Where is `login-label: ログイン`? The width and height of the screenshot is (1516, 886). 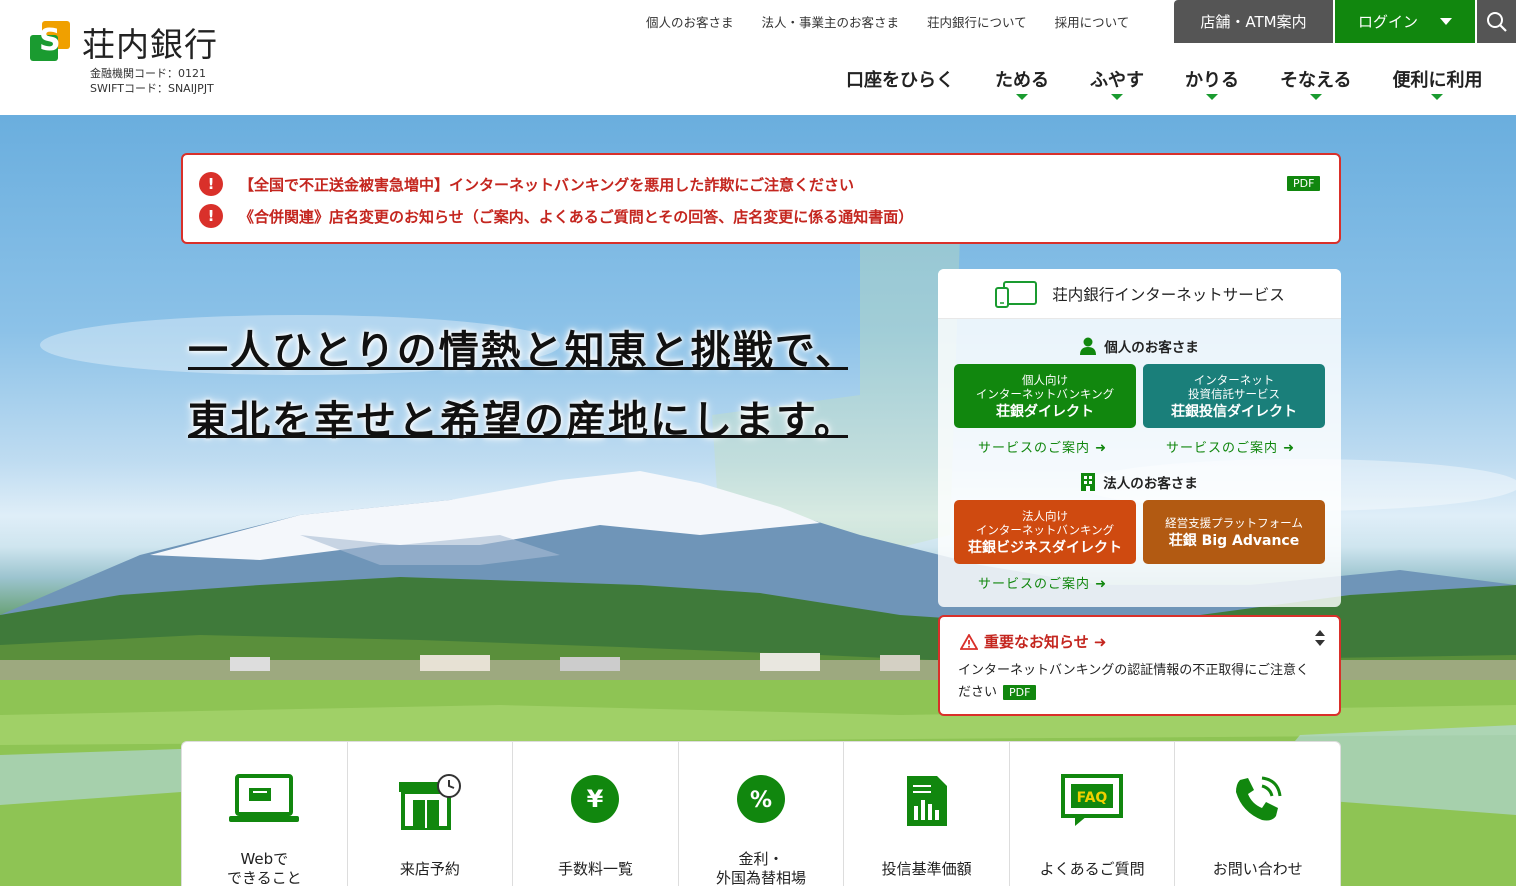 login-label: ログイン is located at coordinates (1387, 22).